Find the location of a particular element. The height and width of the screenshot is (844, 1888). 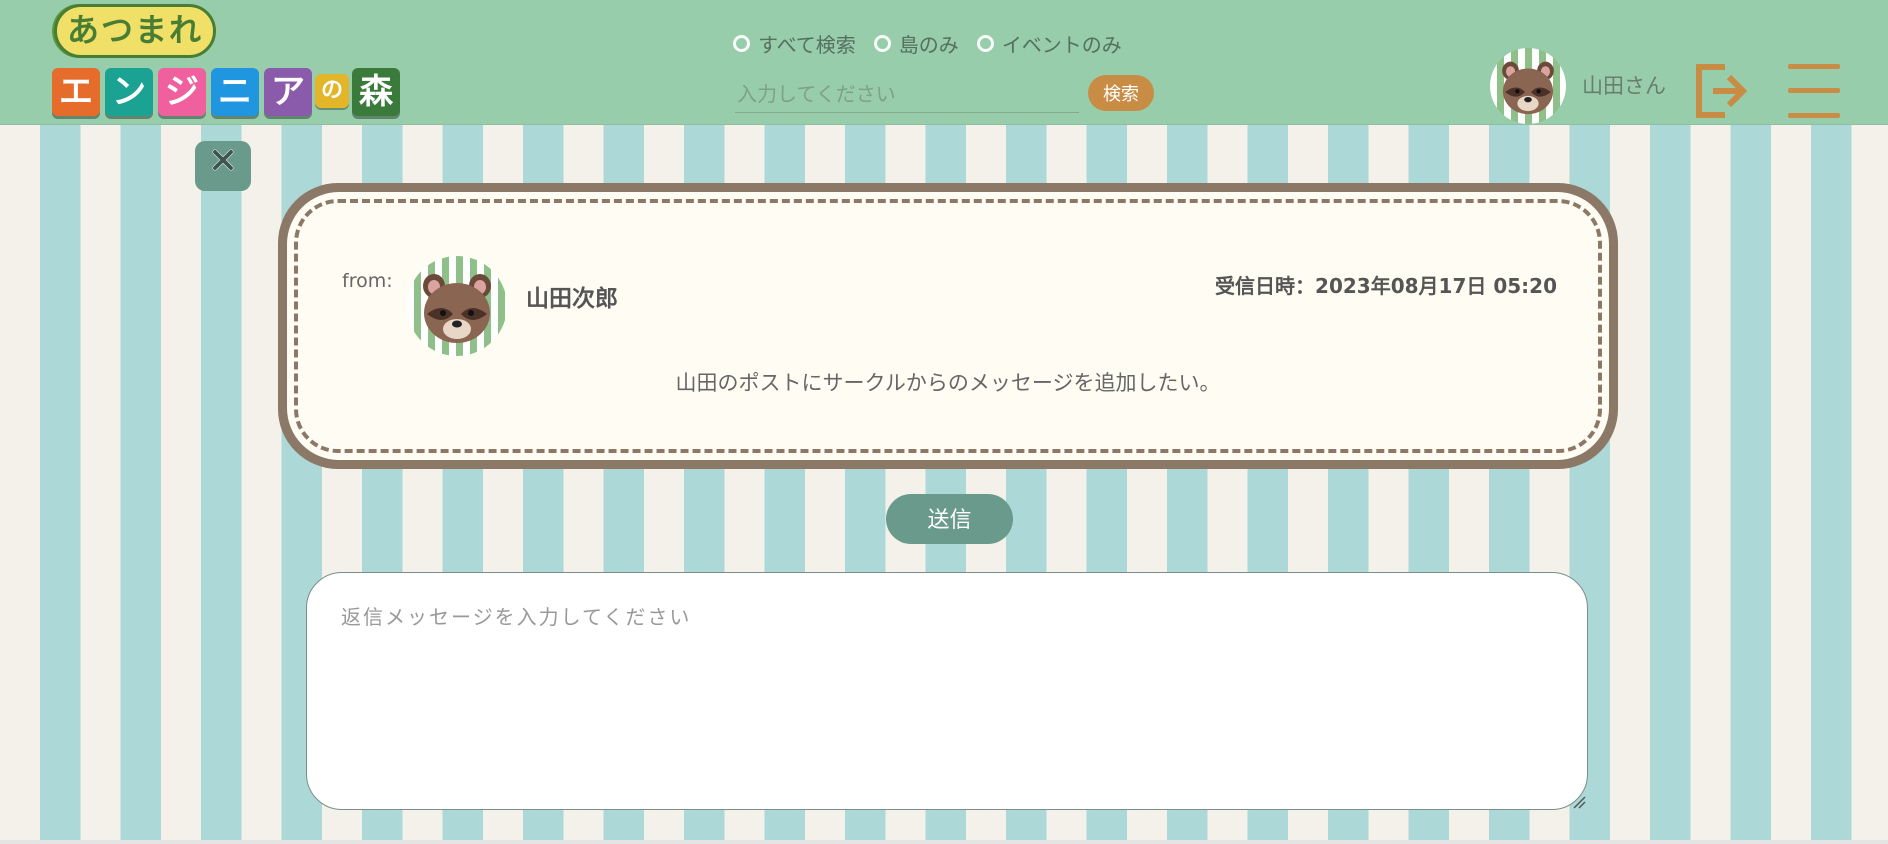

logo-top-text: あつまれ is located at coordinates (135, 31).